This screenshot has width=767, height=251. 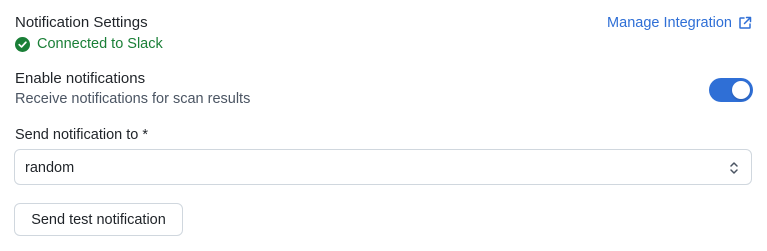 What do you see at coordinates (745, 23) in the screenshot?
I see `external-link-icon` at bounding box center [745, 23].